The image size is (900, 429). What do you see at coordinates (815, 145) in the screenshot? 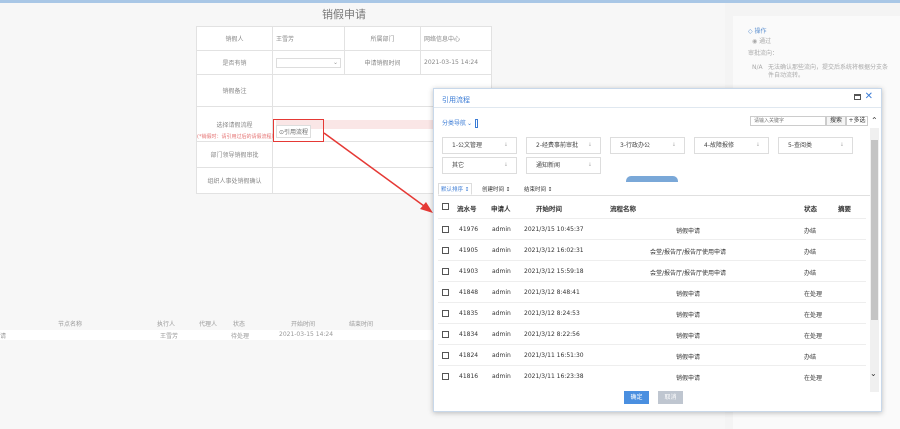
I see `category-item: 5-查阅类 ↓` at bounding box center [815, 145].